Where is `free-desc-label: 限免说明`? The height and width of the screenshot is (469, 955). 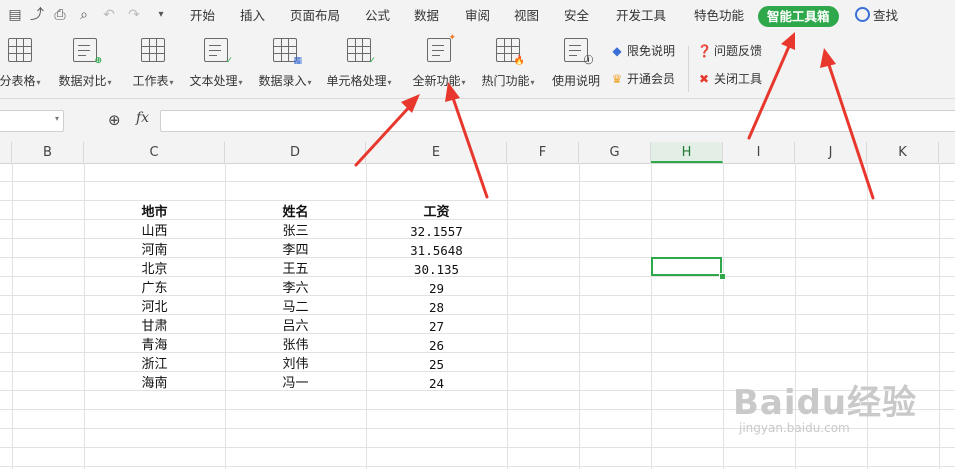
free-desc-label: 限免说明 is located at coordinates (651, 51).